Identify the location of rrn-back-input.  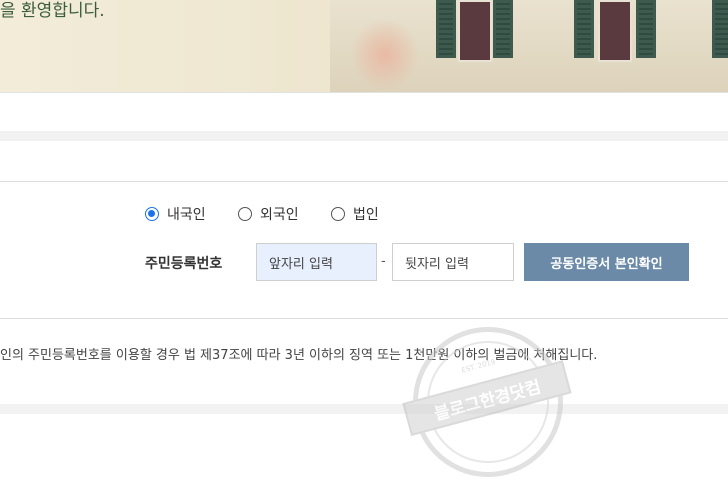
(453, 262).